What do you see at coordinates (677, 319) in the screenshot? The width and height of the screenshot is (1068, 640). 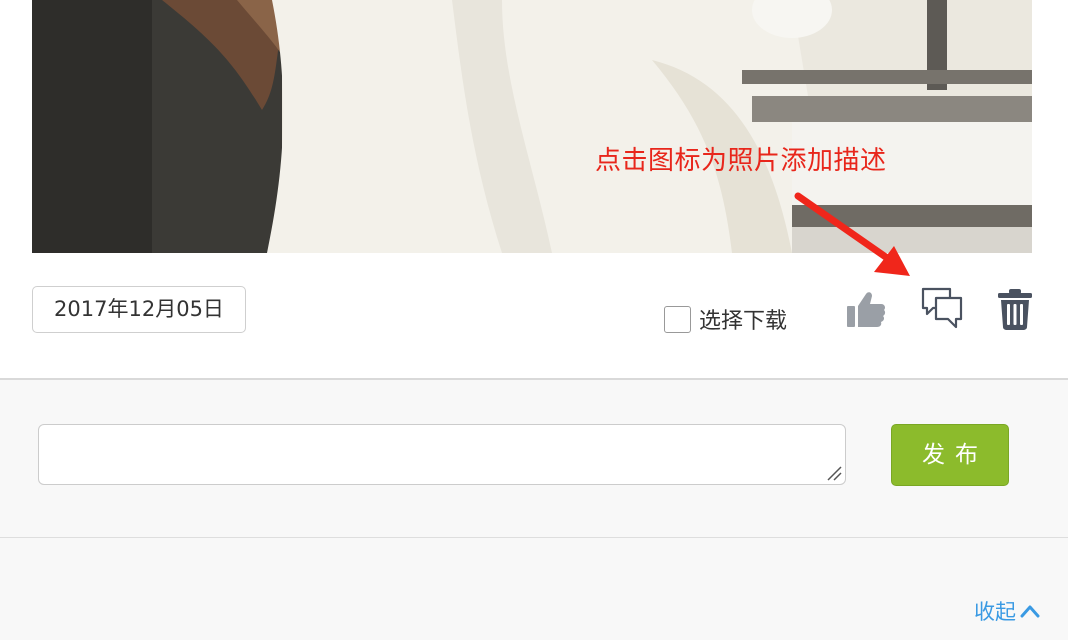 I see `download-checkbox` at bounding box center [677, 319].